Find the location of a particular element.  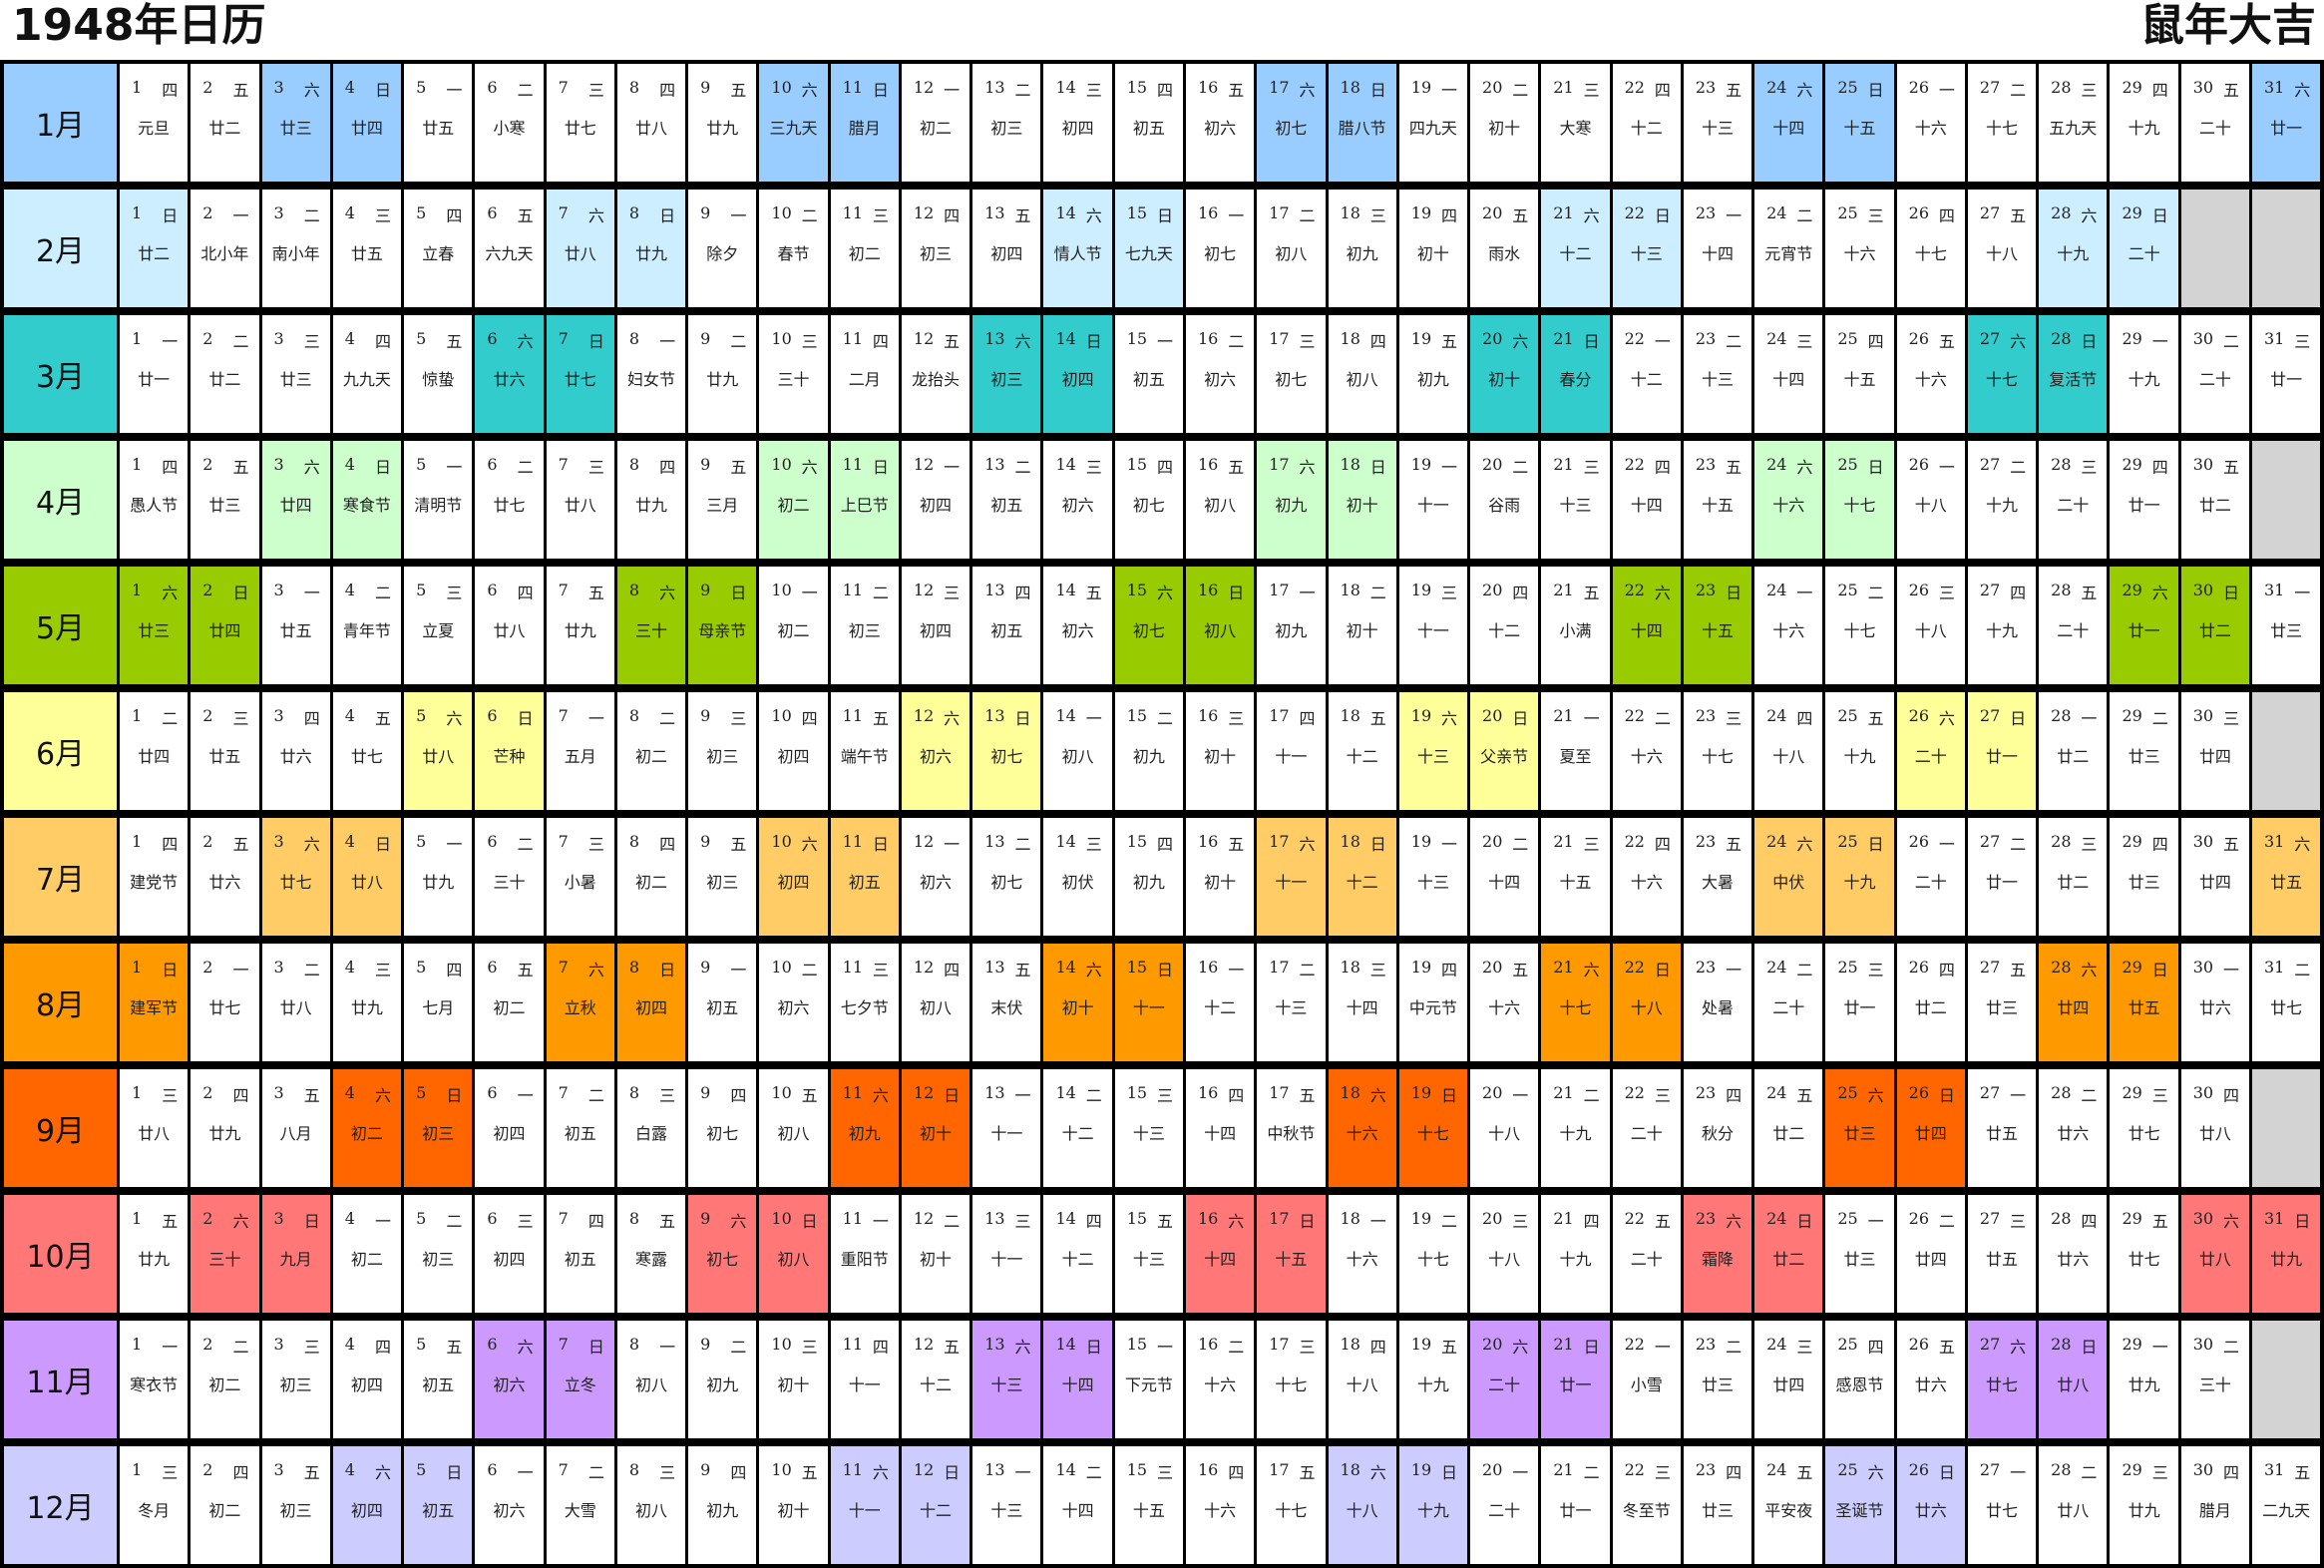

day-cell: 2 五廿二 is located at coordinates (223, 123).